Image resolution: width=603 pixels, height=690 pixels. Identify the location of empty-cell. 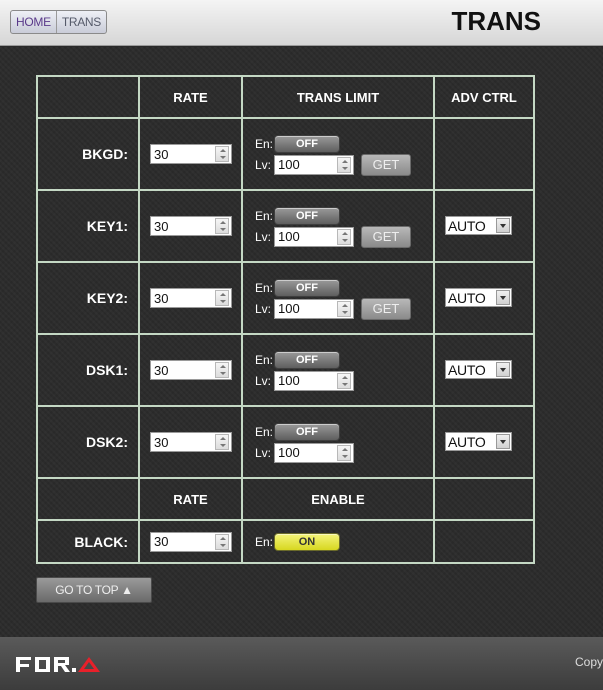
(484, 541).